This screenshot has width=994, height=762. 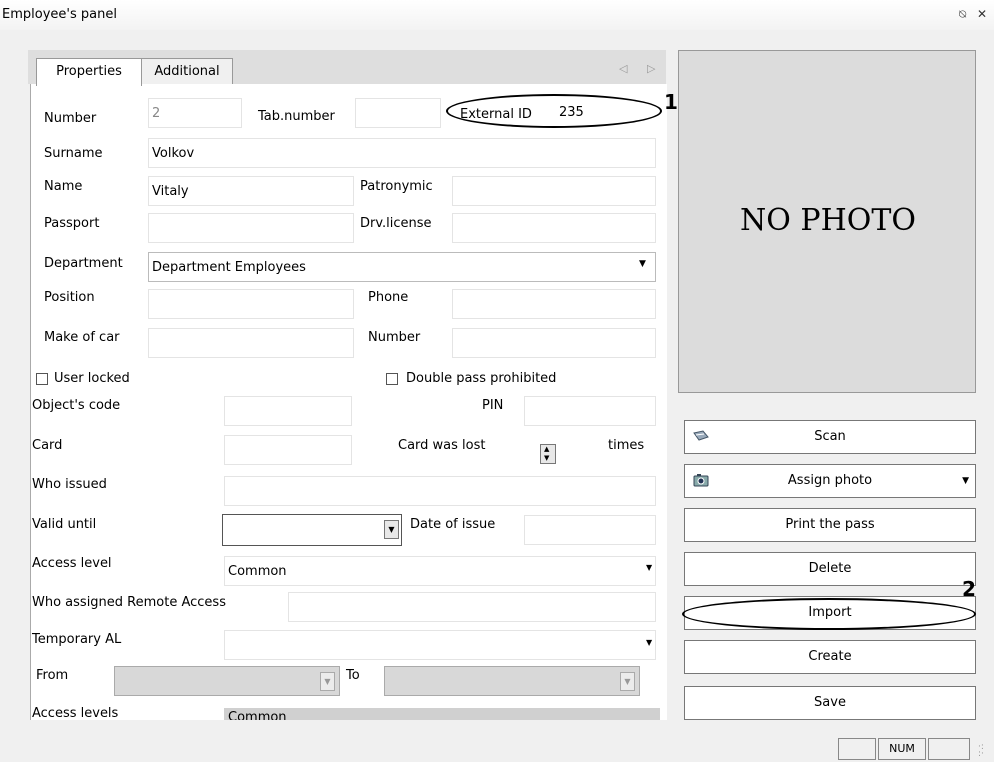 I want to click on times-label: times, so click(x=626, y=445).